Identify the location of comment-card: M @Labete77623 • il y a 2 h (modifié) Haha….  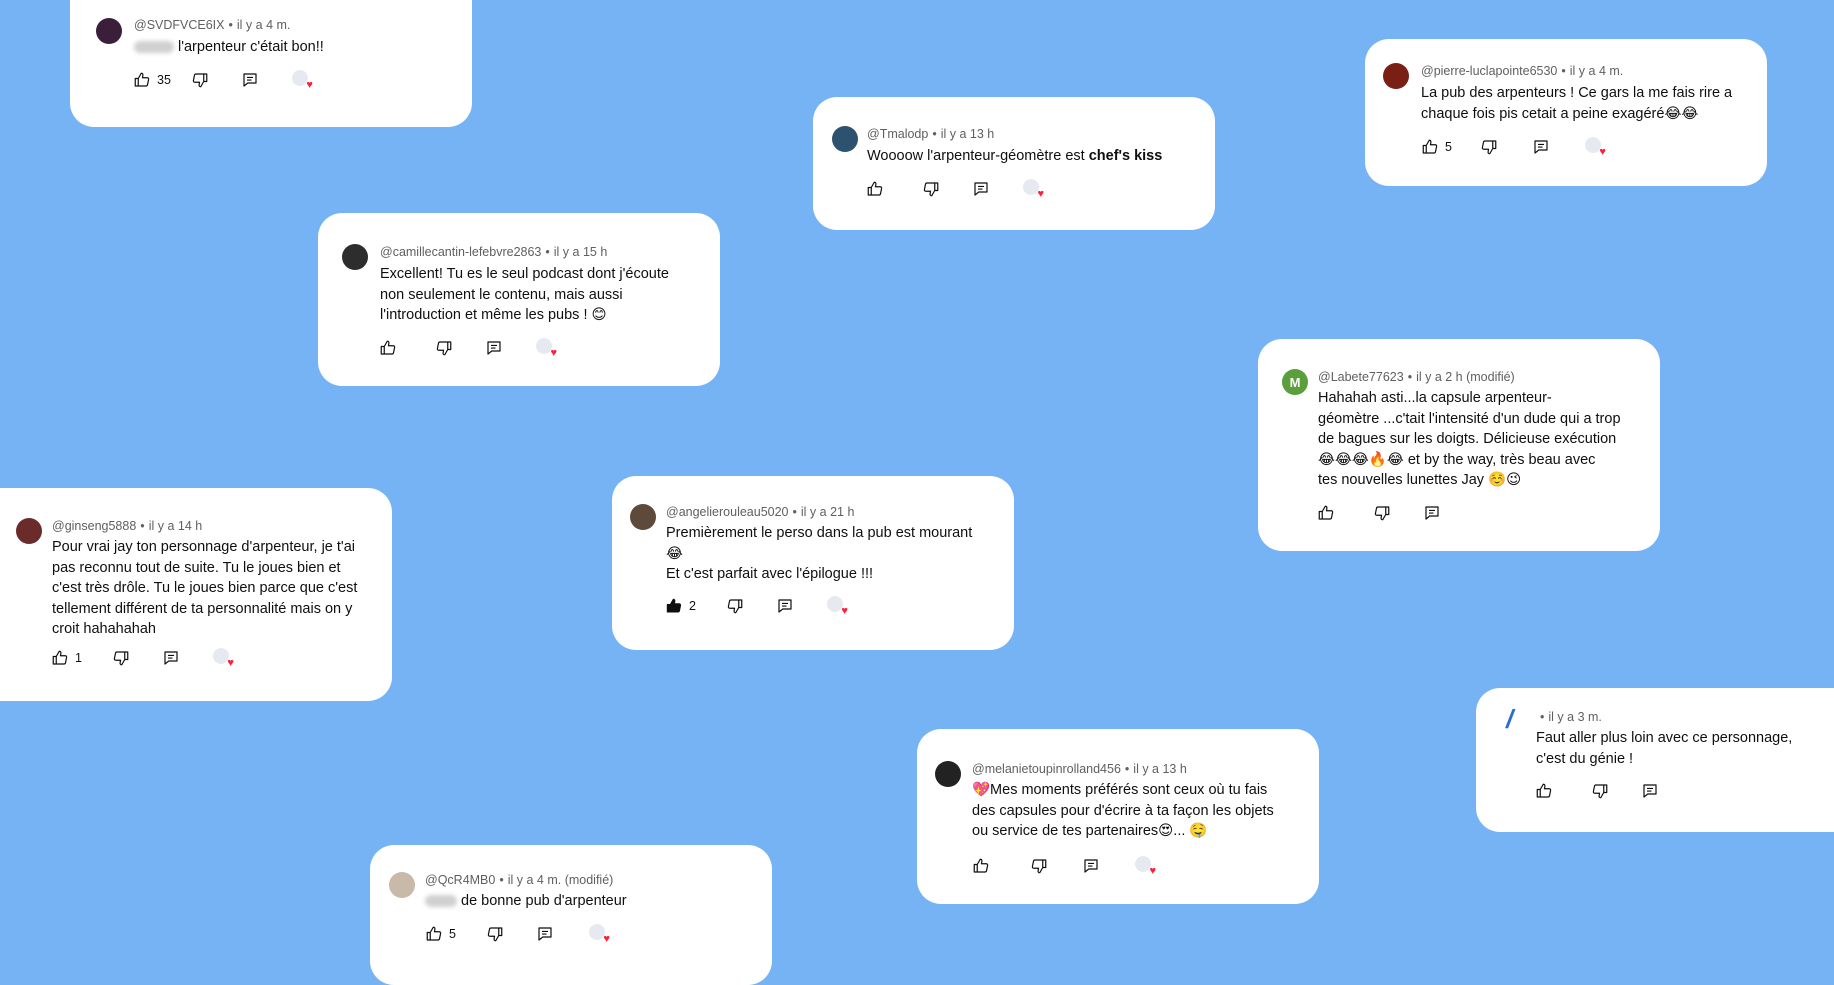
(1459, 445).